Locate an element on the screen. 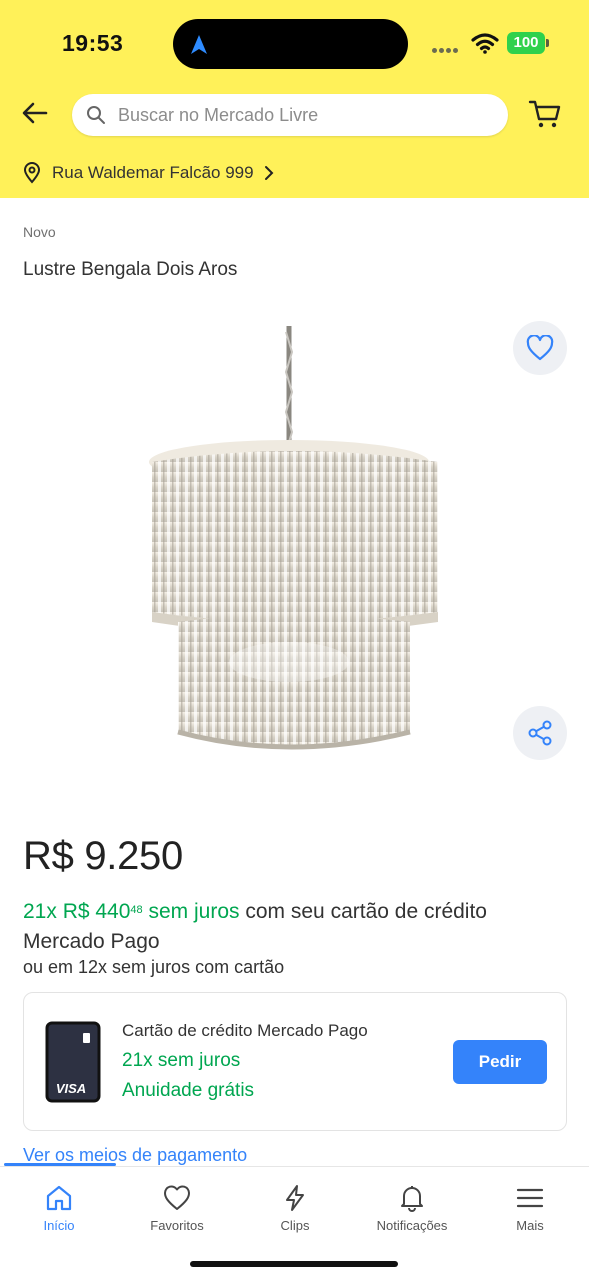 The width and height of the screenshot is (589, 1280). cart-icon is located at coordinates (545, 114).